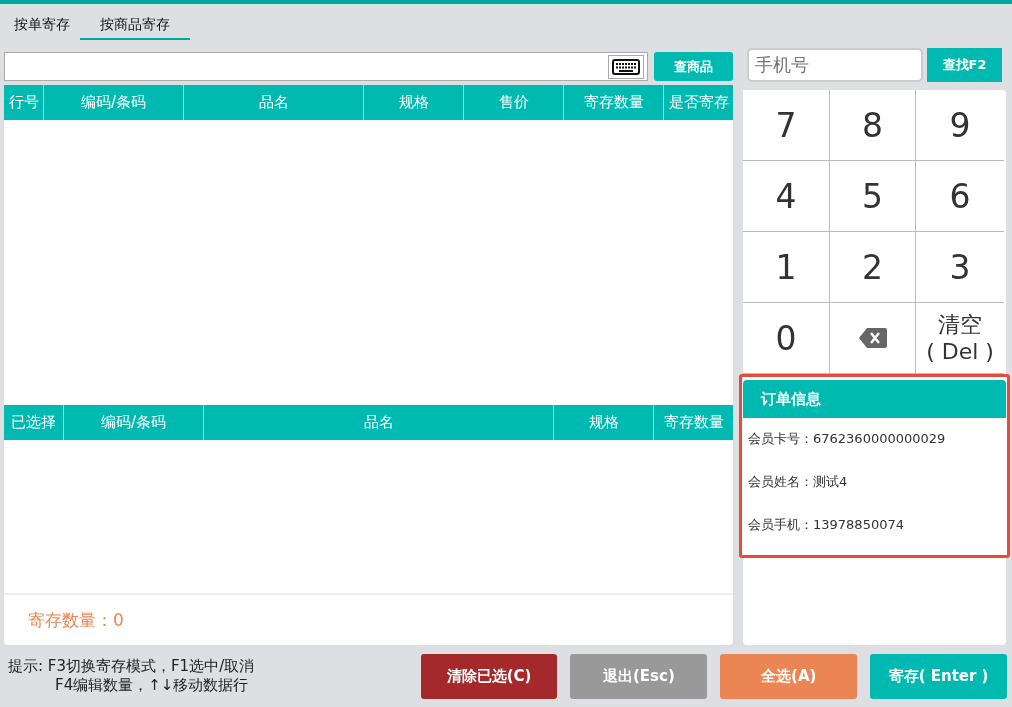 This screenshot has height=707, width=1012. I want to click on action-button: 清除已选(C), so click(489, 676).